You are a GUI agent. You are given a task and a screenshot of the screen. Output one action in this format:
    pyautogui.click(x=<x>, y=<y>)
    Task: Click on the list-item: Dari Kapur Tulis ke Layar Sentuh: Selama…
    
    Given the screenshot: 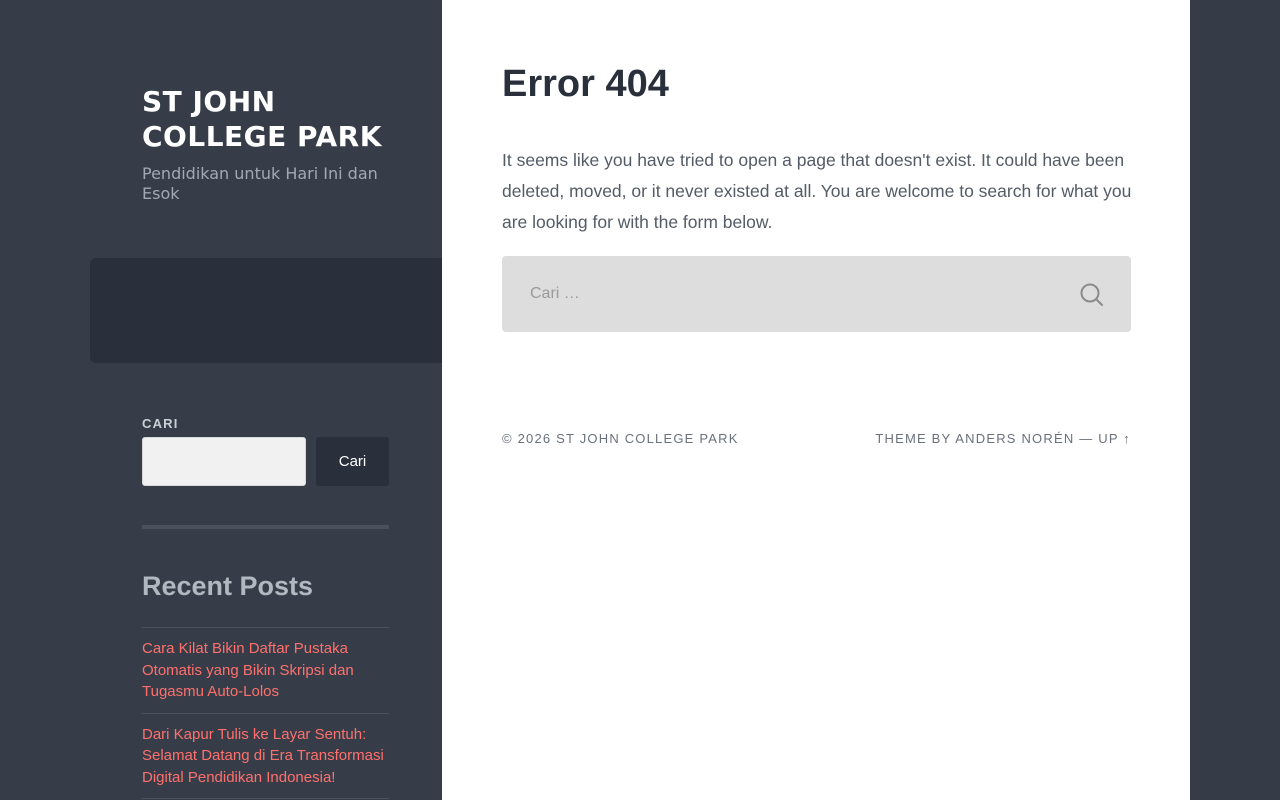 What is the action you would take?
    pyautogui.click(x=265, y=755)
    